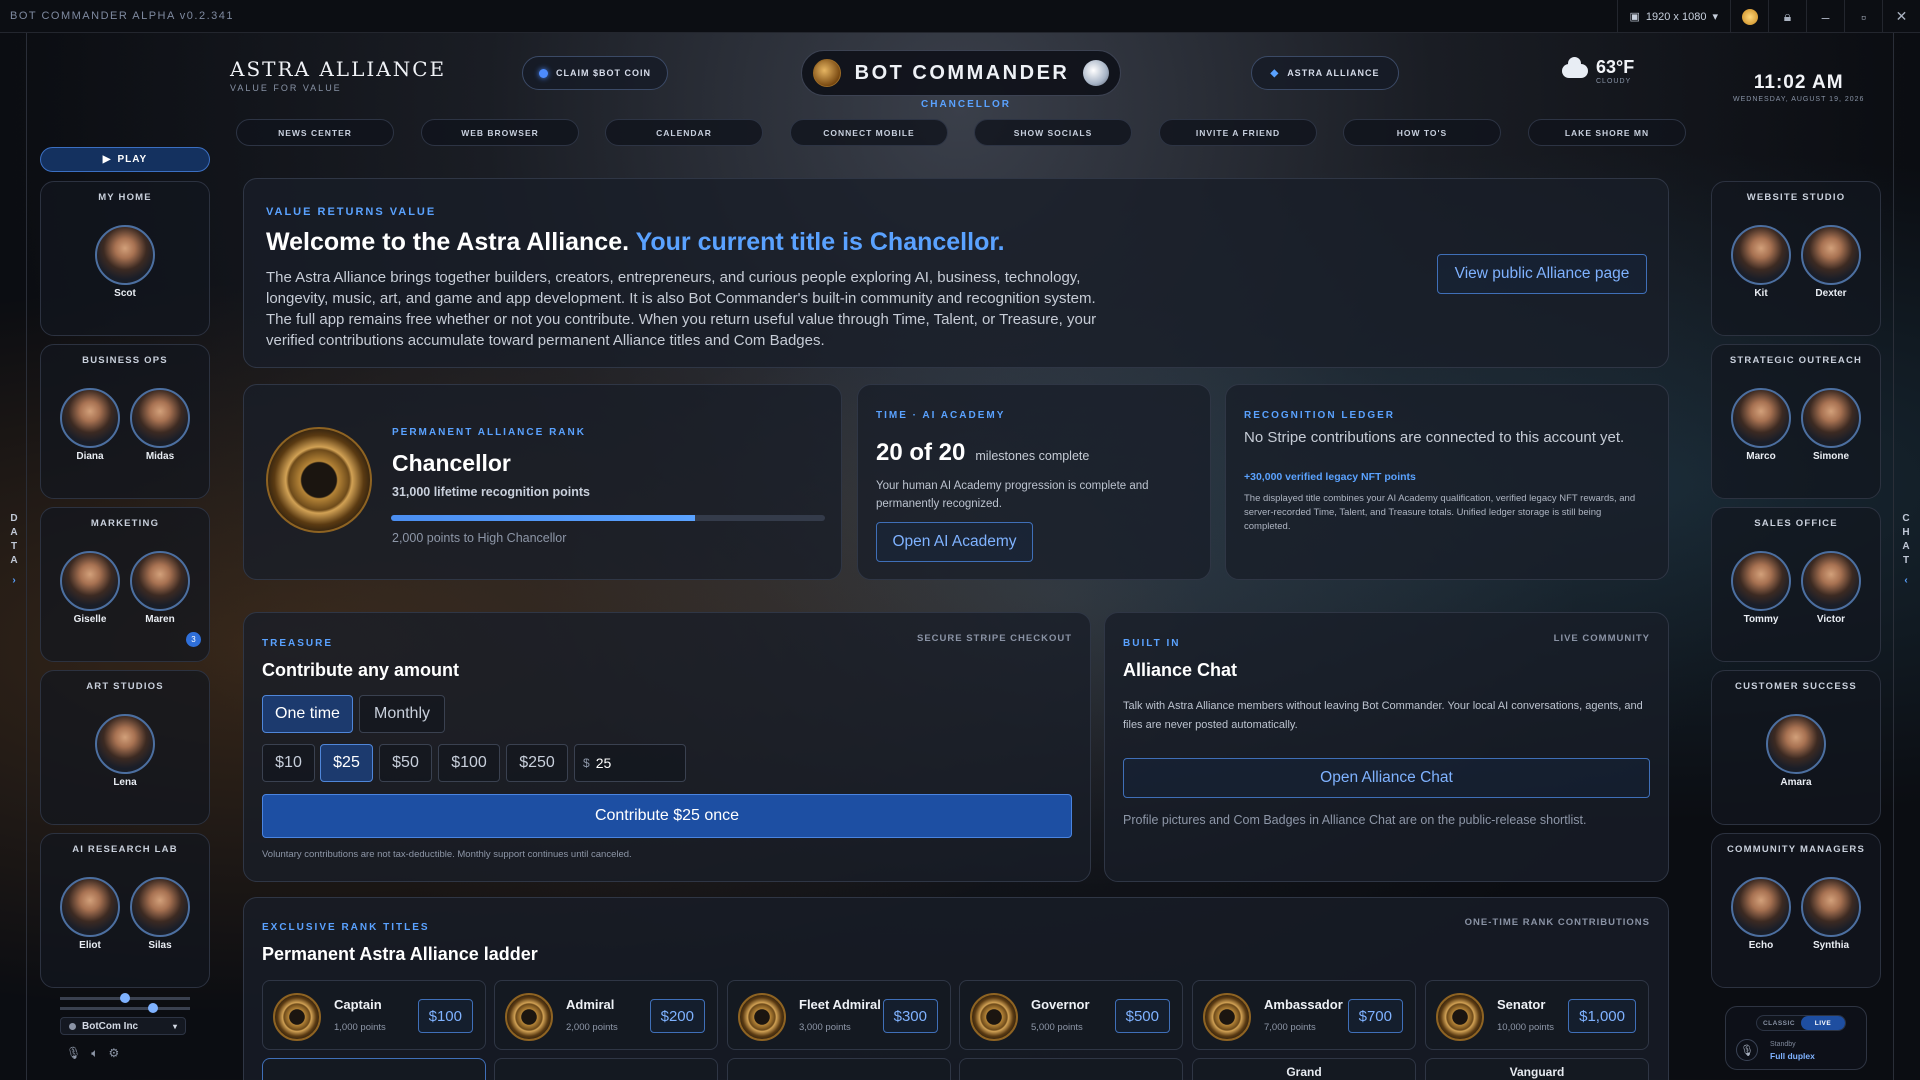 The width and height of the screenshot is (1920, 1080). What do you see at coordinates (90, 425) in the screenshot?
I see `agent-avatar: Diana` at bounding box center [90, 425].